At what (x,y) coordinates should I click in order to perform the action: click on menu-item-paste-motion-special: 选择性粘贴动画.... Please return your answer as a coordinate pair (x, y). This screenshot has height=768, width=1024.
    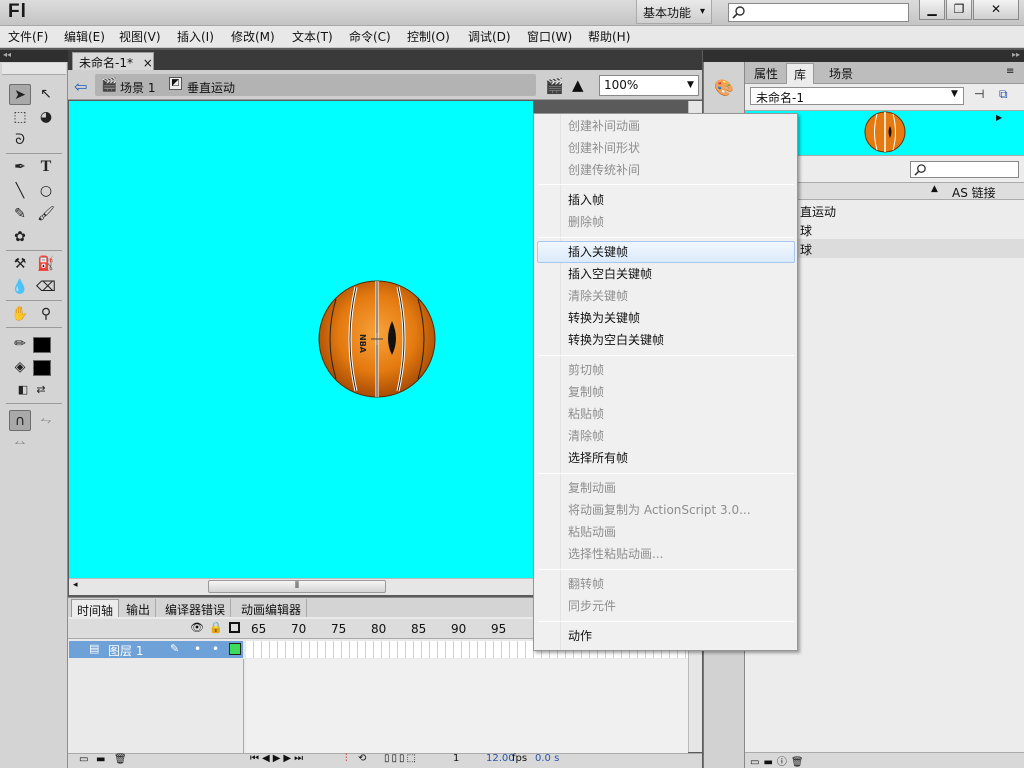
    Looking at the image, I should click on (615, 554).